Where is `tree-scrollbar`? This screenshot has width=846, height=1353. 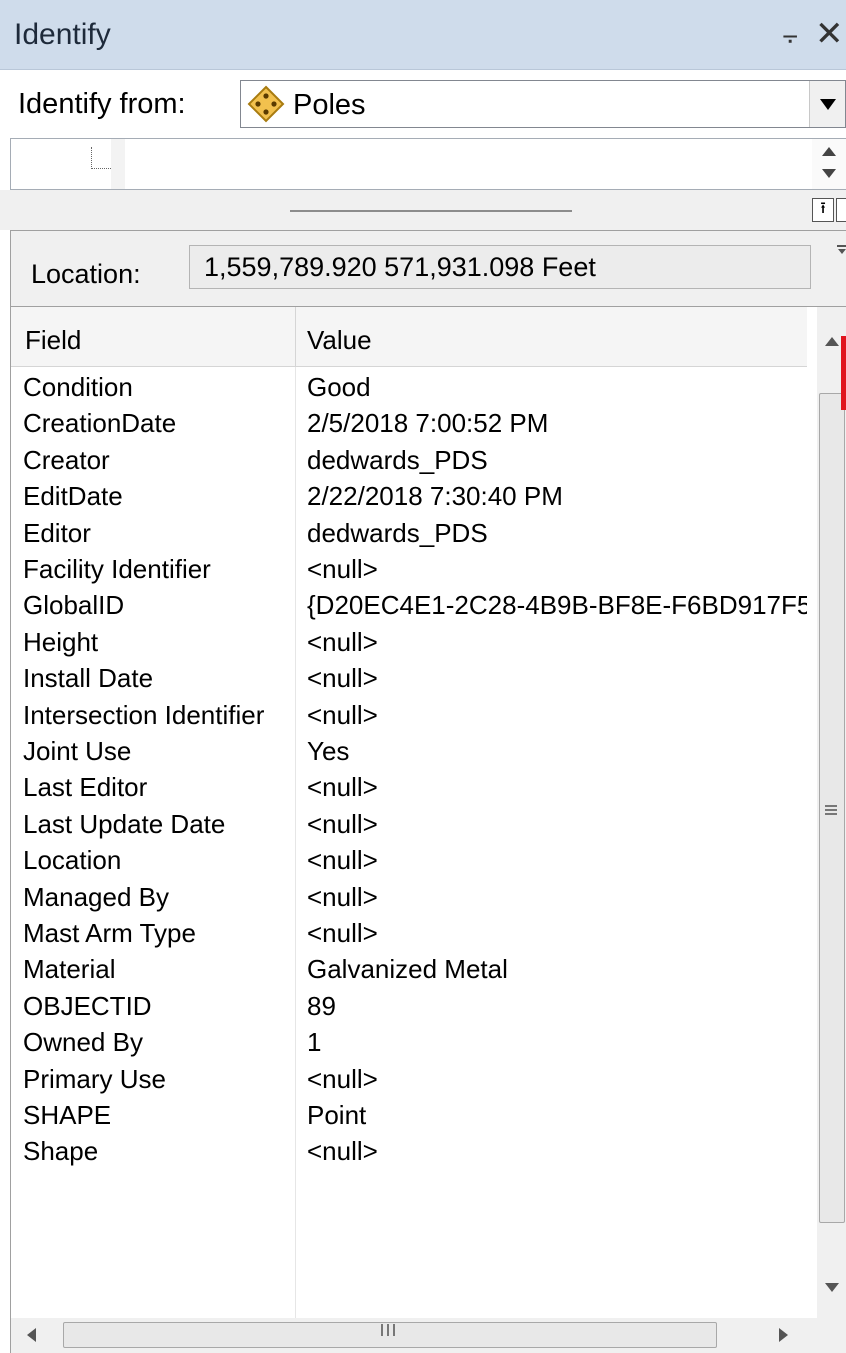
tree-scrollbar is located at coordinates (829, 164).